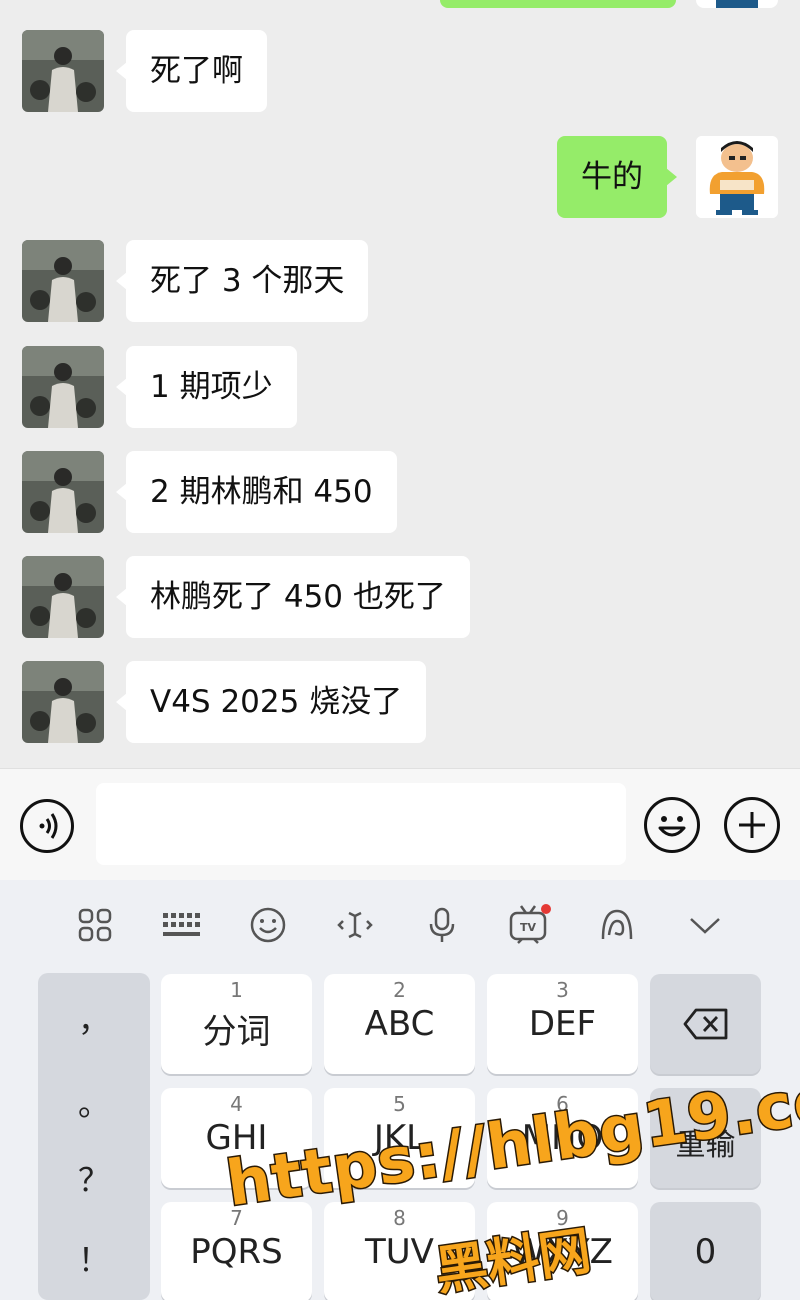 The image size is (800, 1300). Describe the element at coordinates (528, 927) in the screenshot. I see `tv-icon-label: TV` at that location.